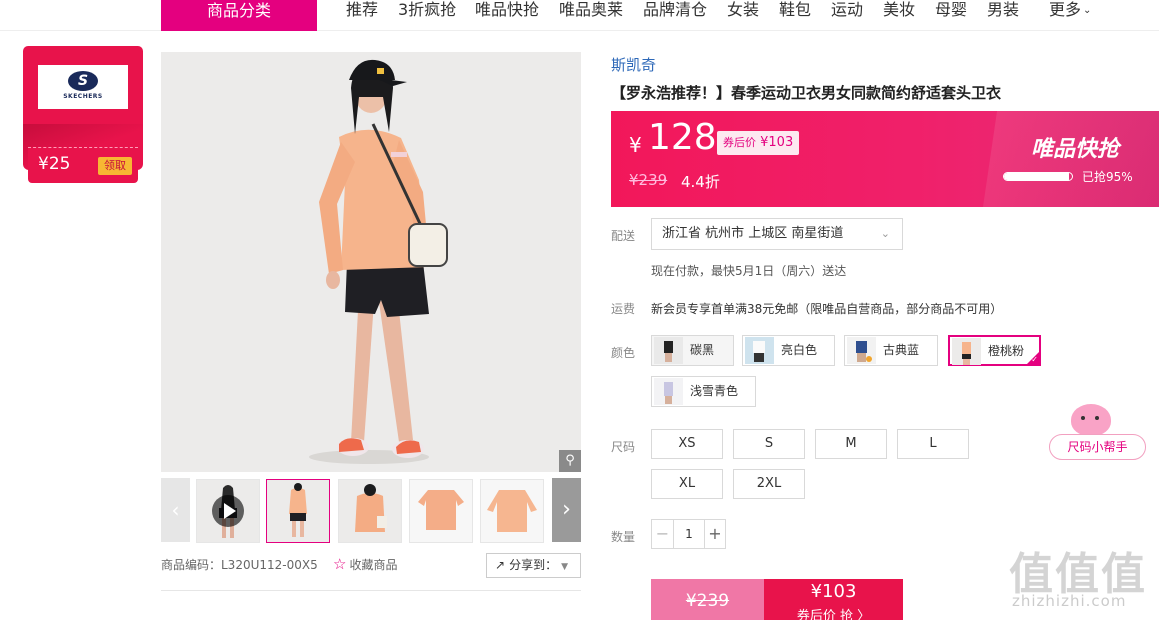 The image size is (1159, 624). What do you see at coordinates (623, 353) in the screenshot?
I see `color-label: 颜色` at bounding box center [623, 353].